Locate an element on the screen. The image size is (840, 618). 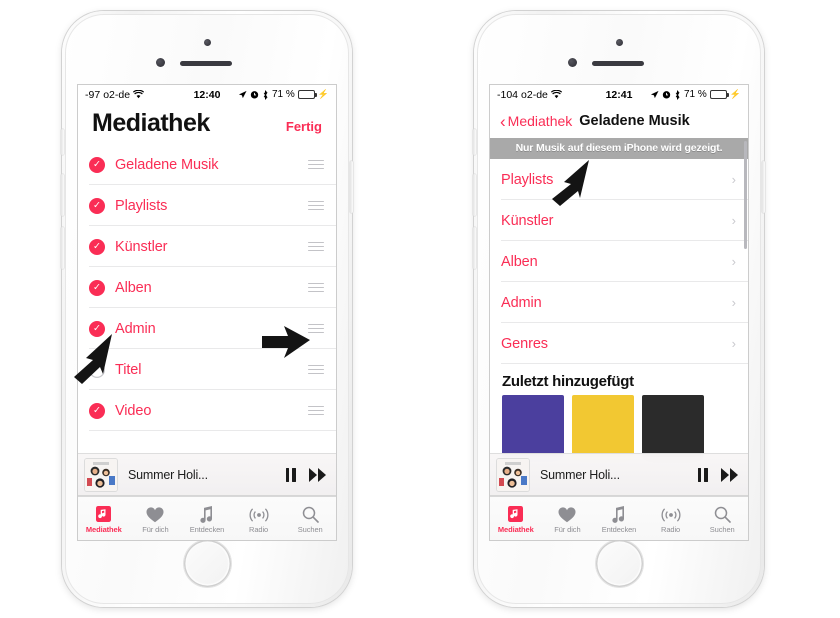
bluetooth-icon is located at coordinates (265, 94).